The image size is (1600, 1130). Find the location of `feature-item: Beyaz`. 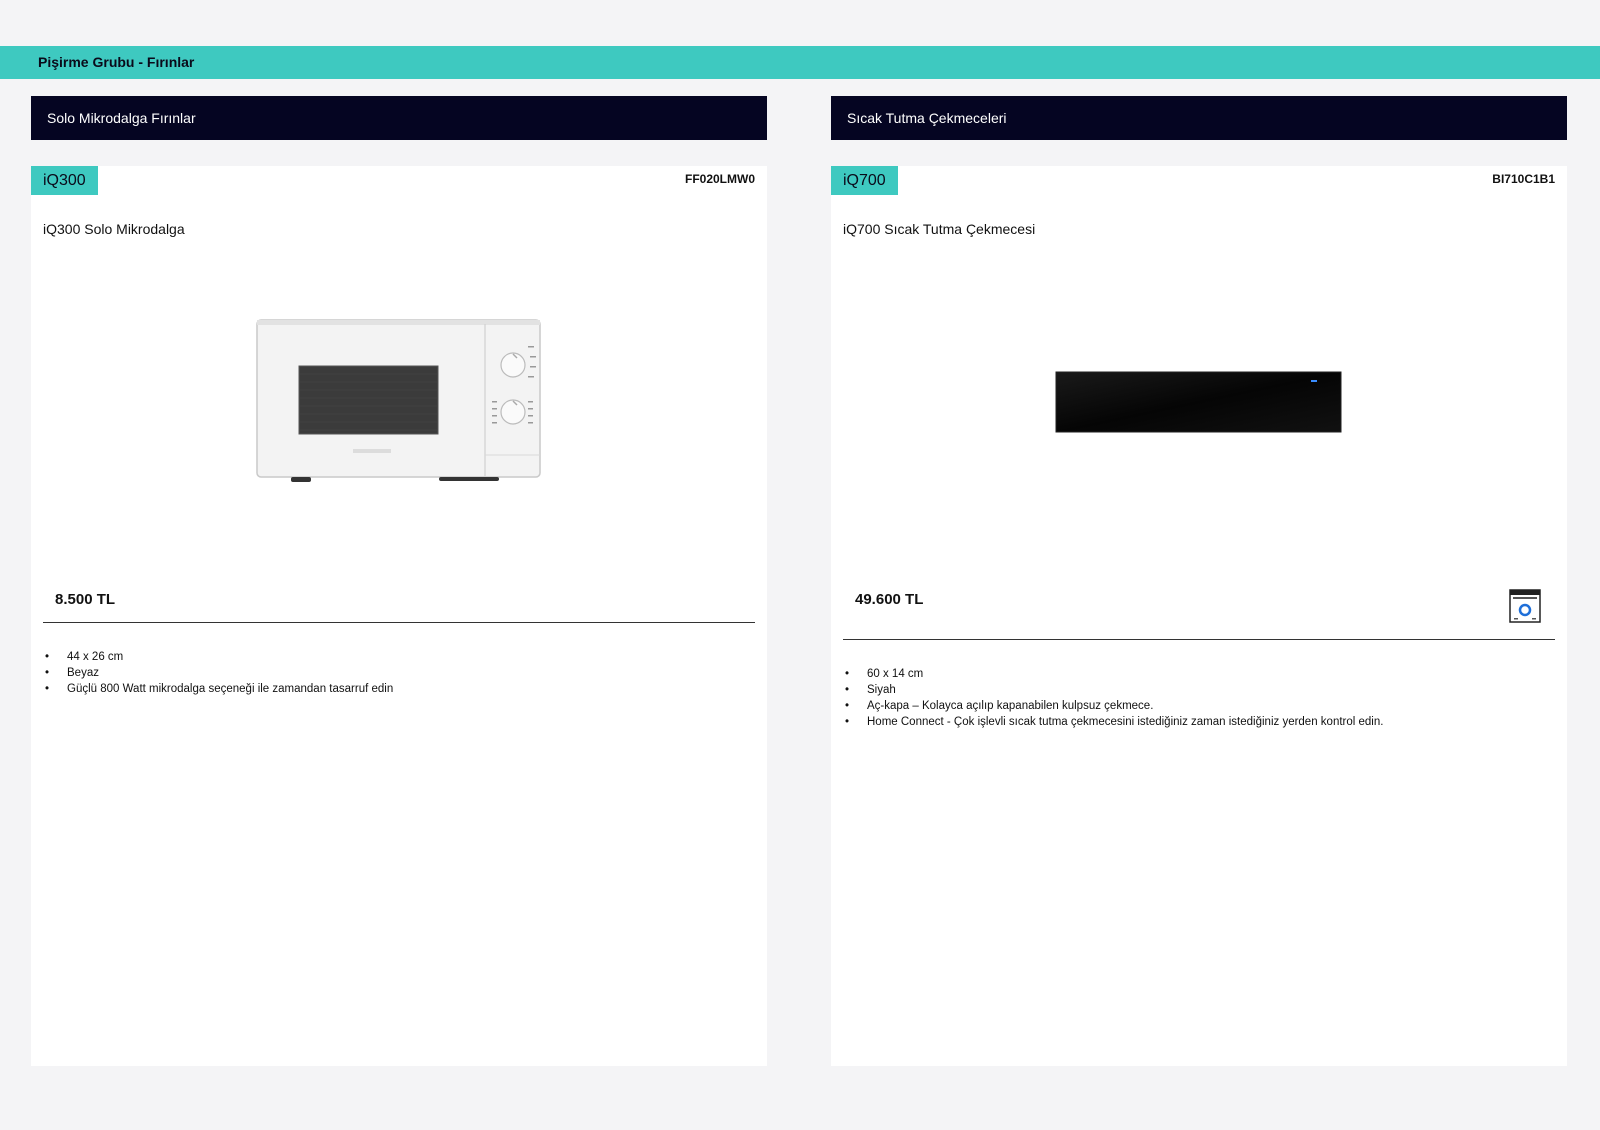

feature-item: Beyaz is located at coordinates (219, 673).